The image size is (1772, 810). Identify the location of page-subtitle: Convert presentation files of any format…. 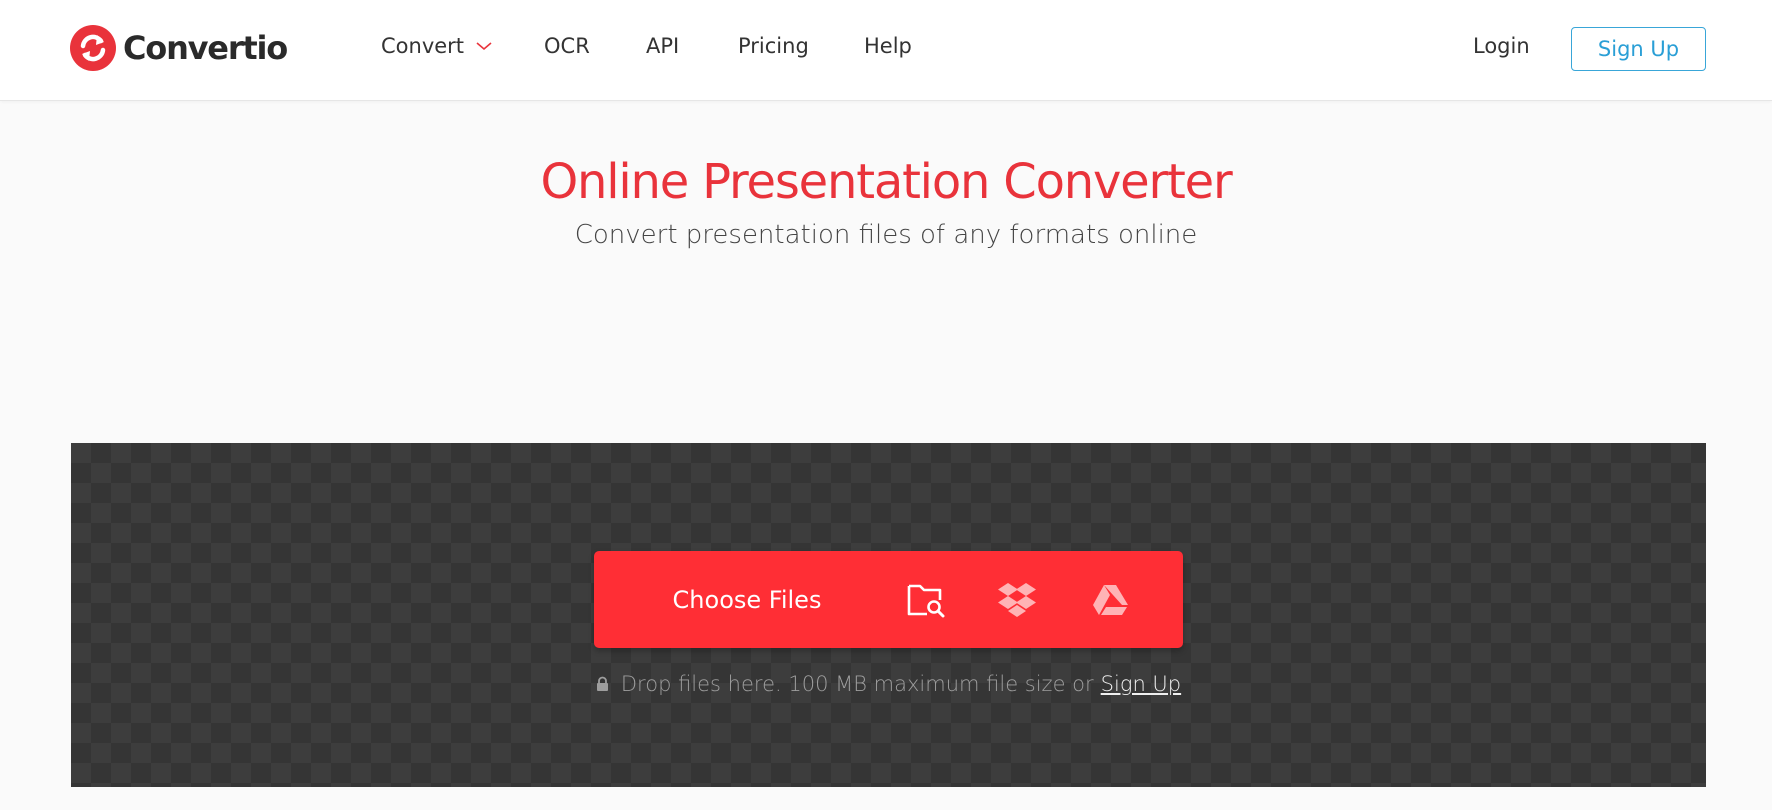
(886, 235).